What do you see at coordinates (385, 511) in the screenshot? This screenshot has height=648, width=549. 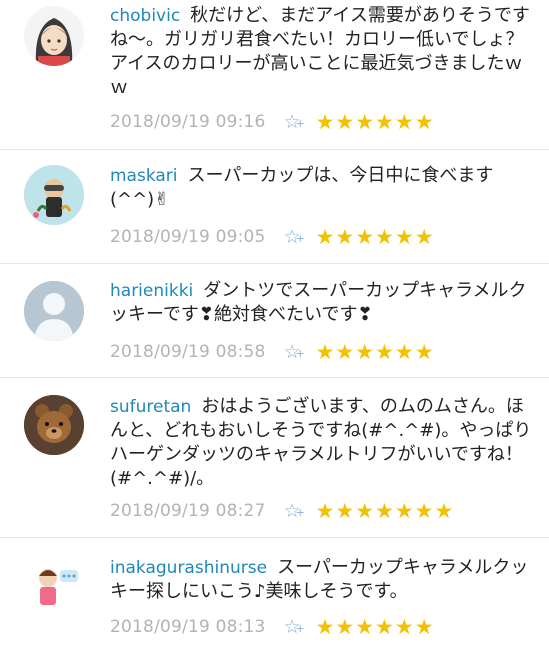 I see `rating-stars: ★★★★★★★` at bounding box center [385, 511].